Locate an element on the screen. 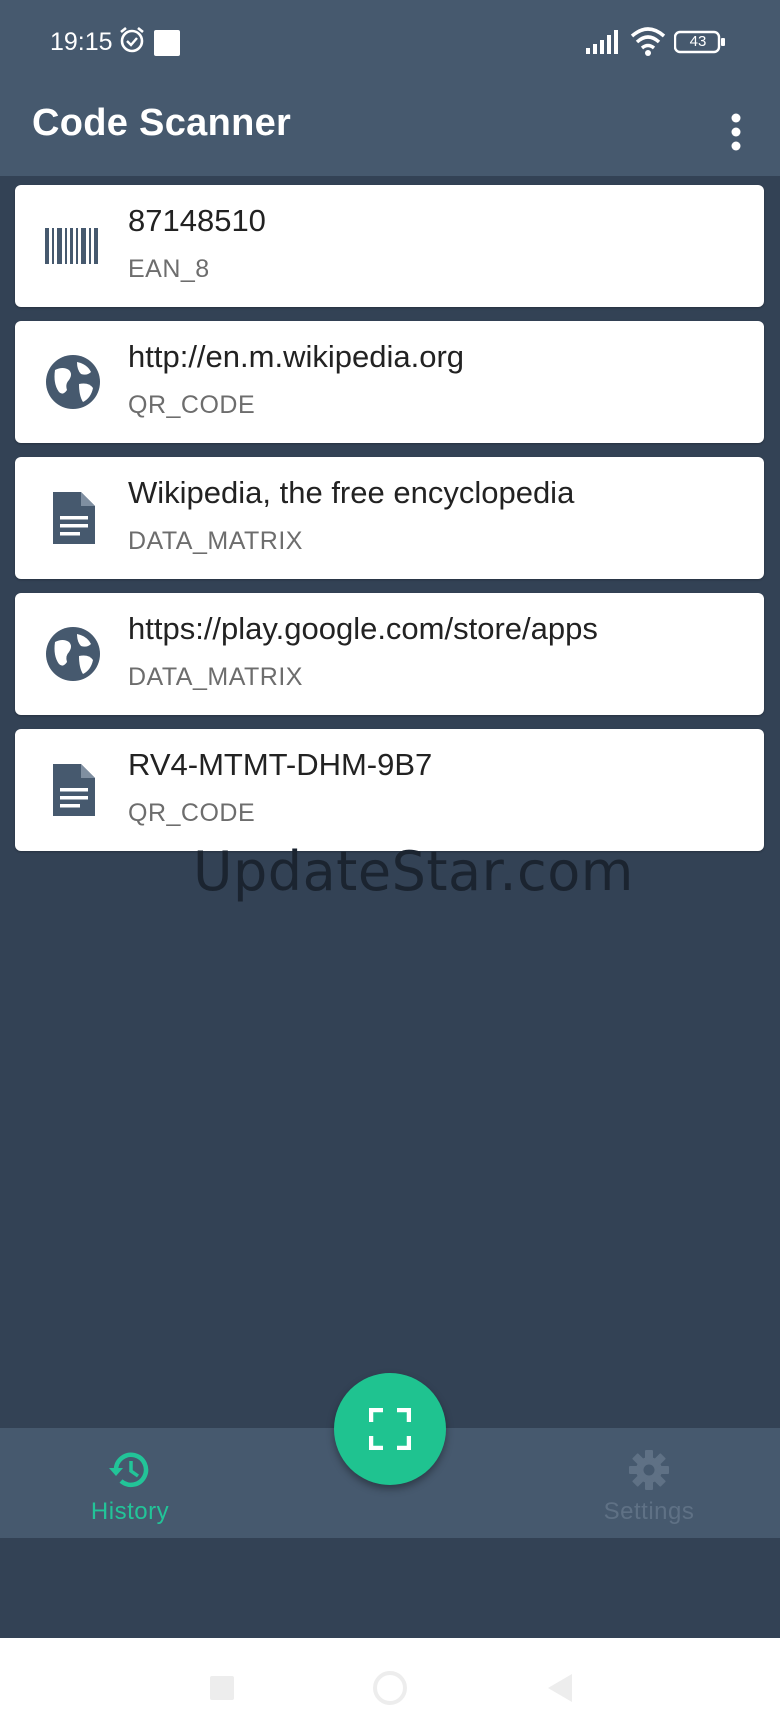 This screenshot has height=1733, width=780. system-navigation-bar is located at coordinates (390, 1685).